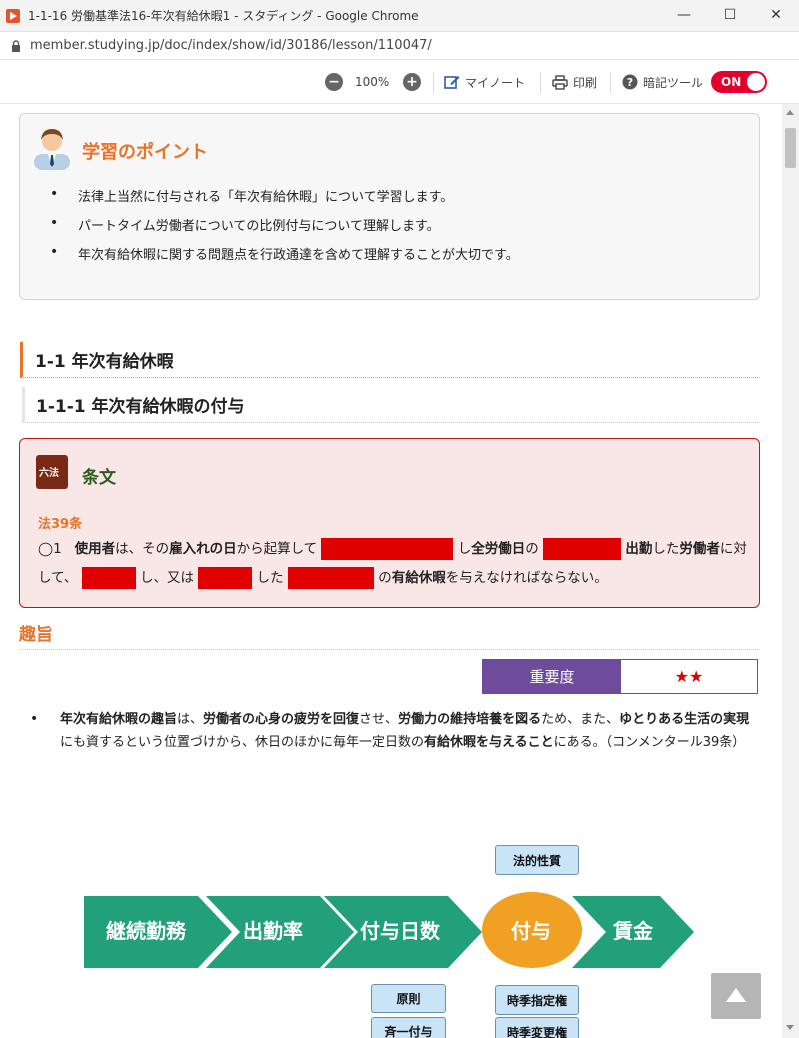 This screenshot has width=799, height=1038. Describe the element at coordinates (731, 82) in the screenshot. I see `toggle-state: ON` at that location.